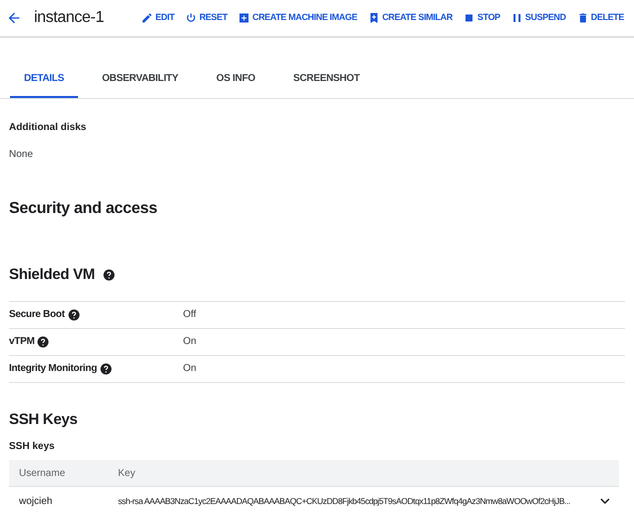  Describe the element at coordinates (127, 473) in the screenshot. I see `column-header: Key` at that location.